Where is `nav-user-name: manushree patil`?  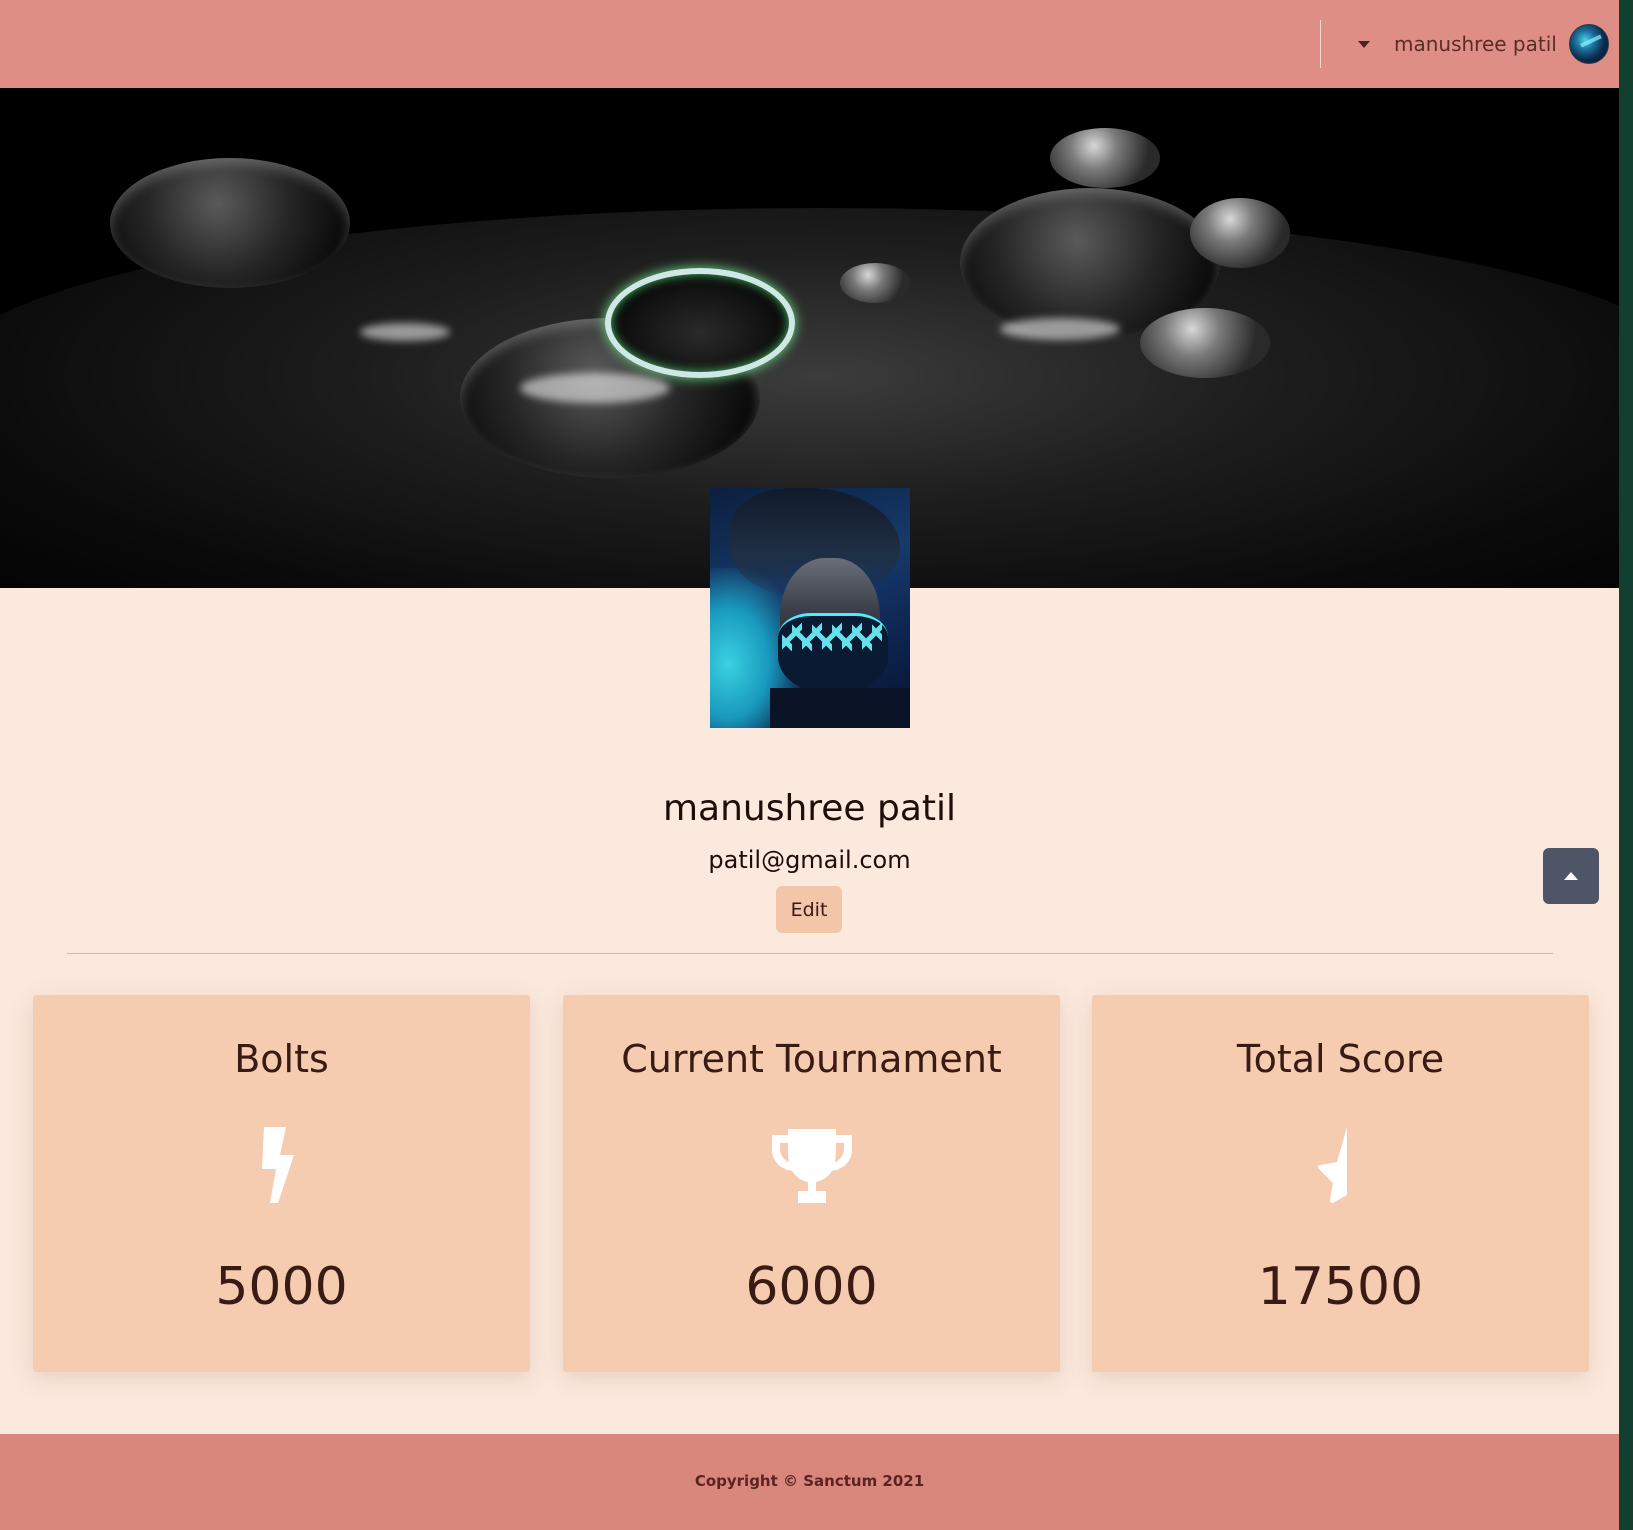
nav-user-name: manushree patil is located at coordinates (1475, 44).